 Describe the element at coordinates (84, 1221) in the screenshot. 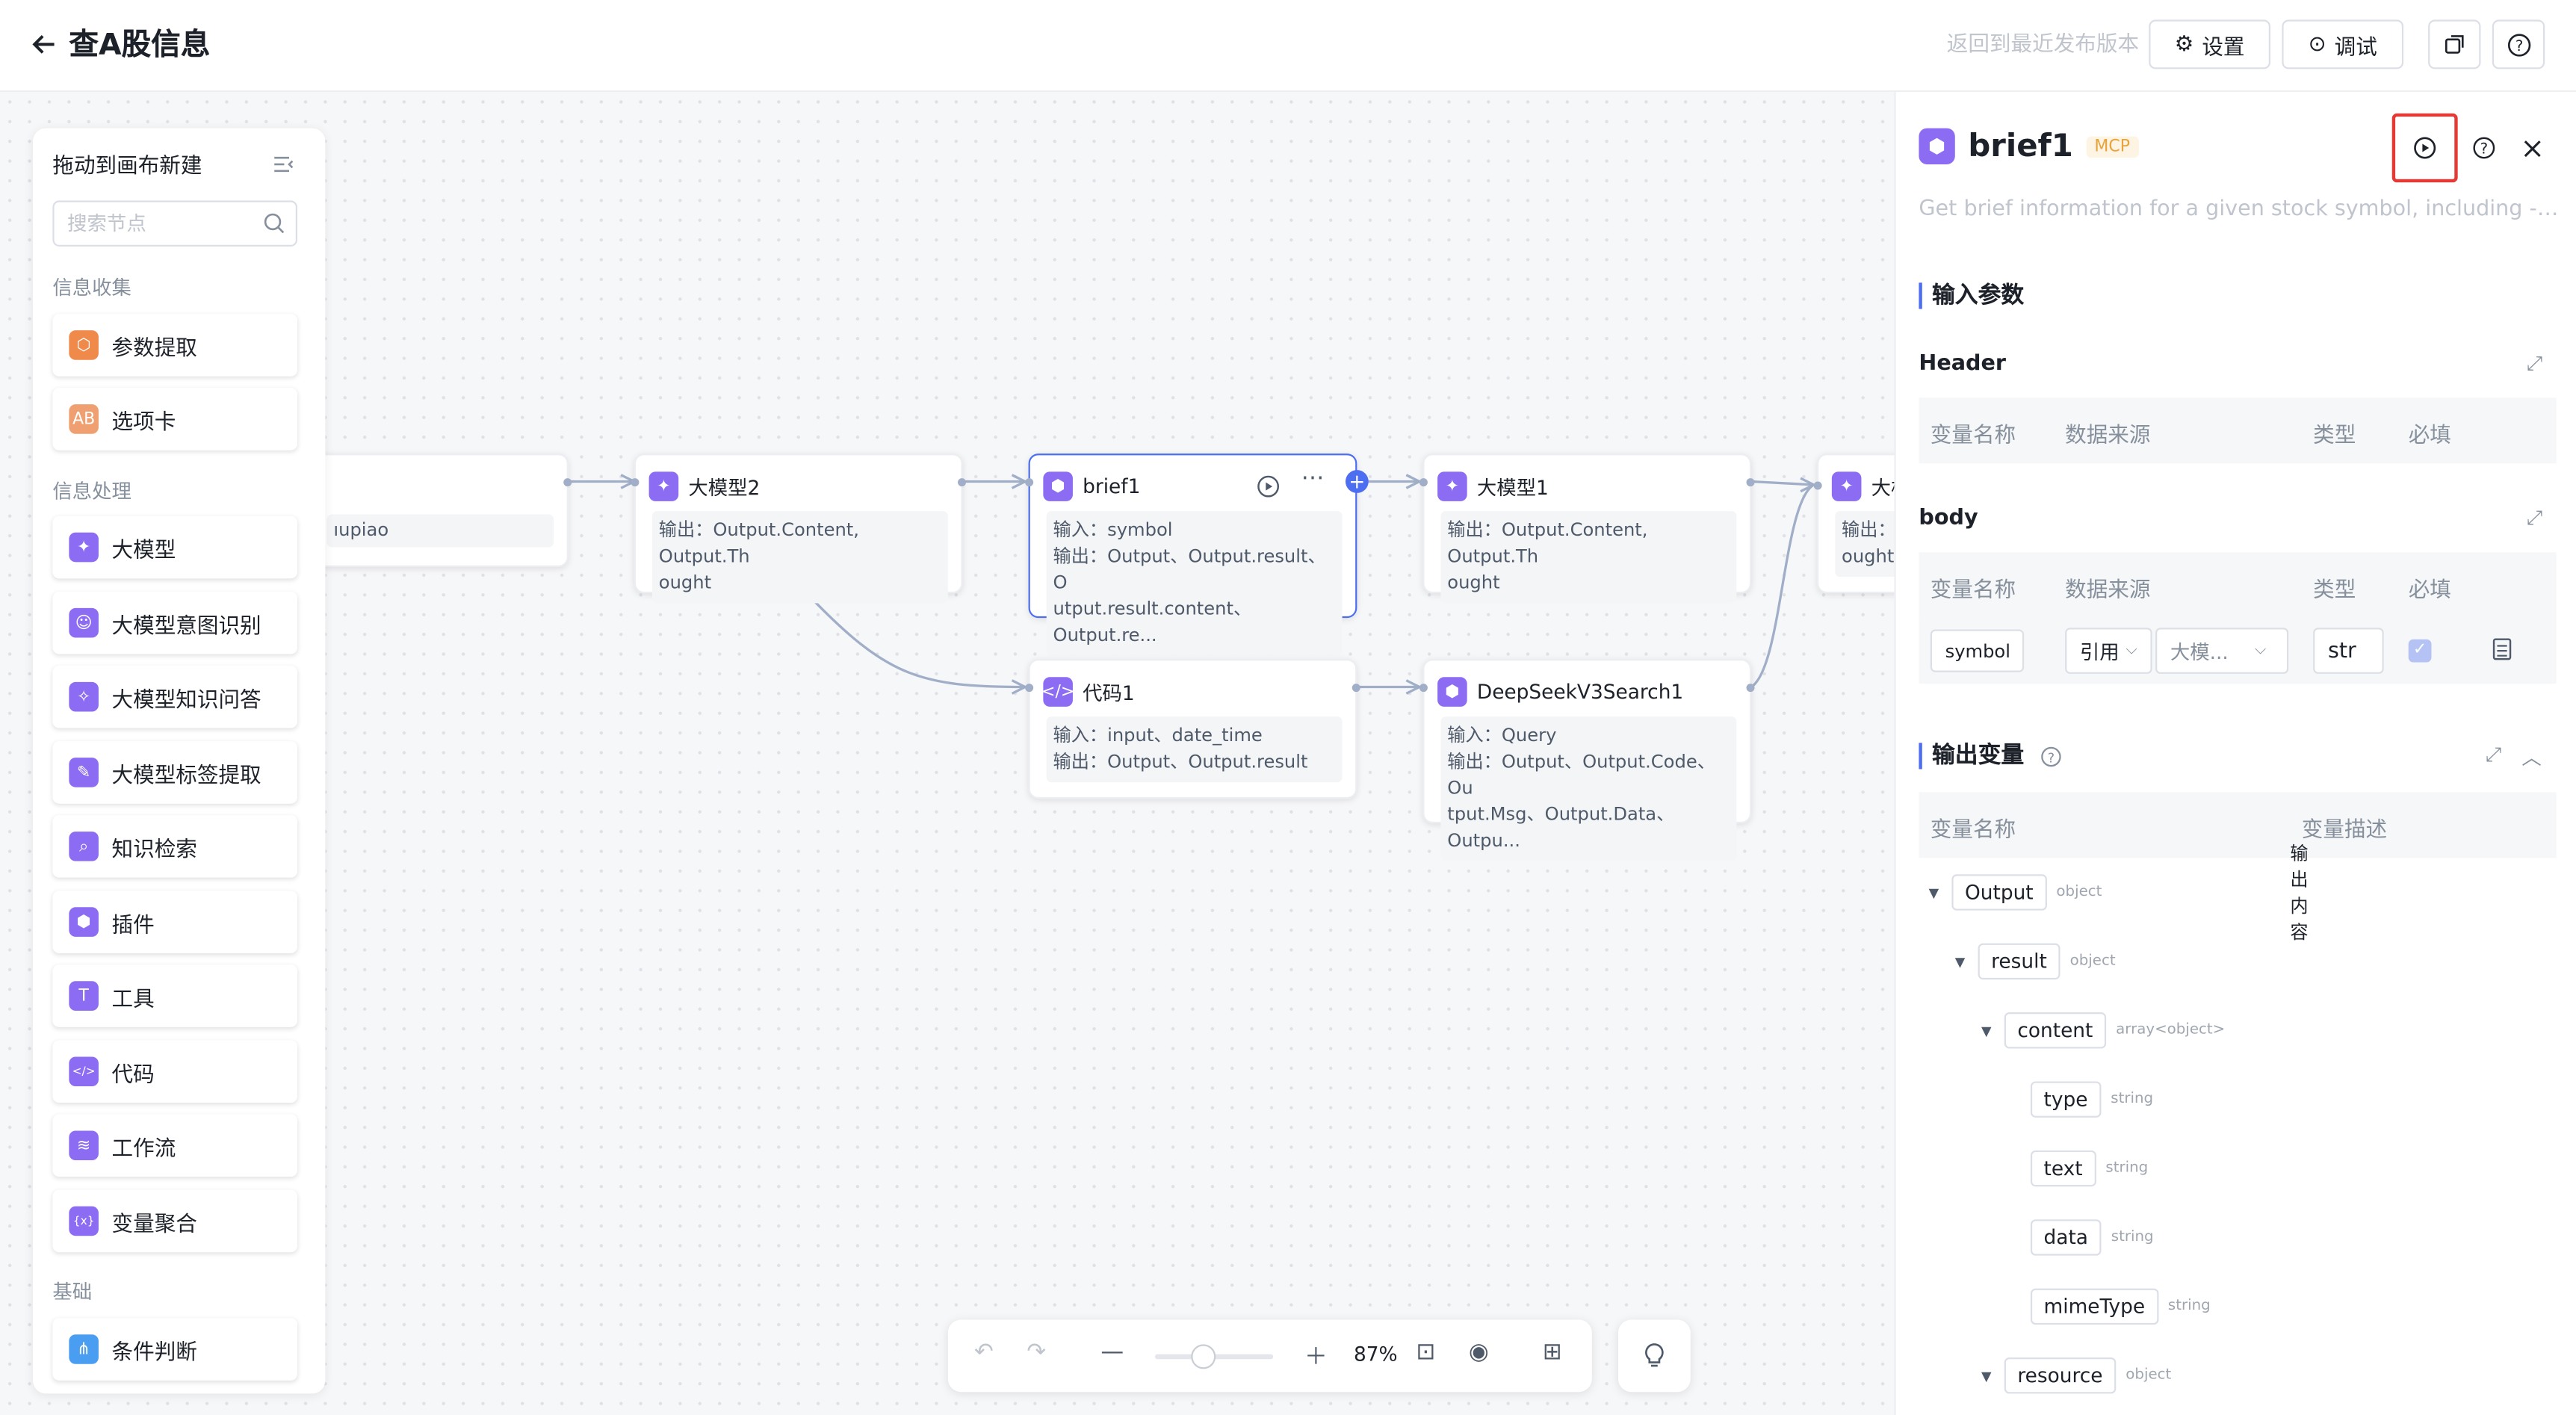

I see `variable-icon: {x}` at that location.